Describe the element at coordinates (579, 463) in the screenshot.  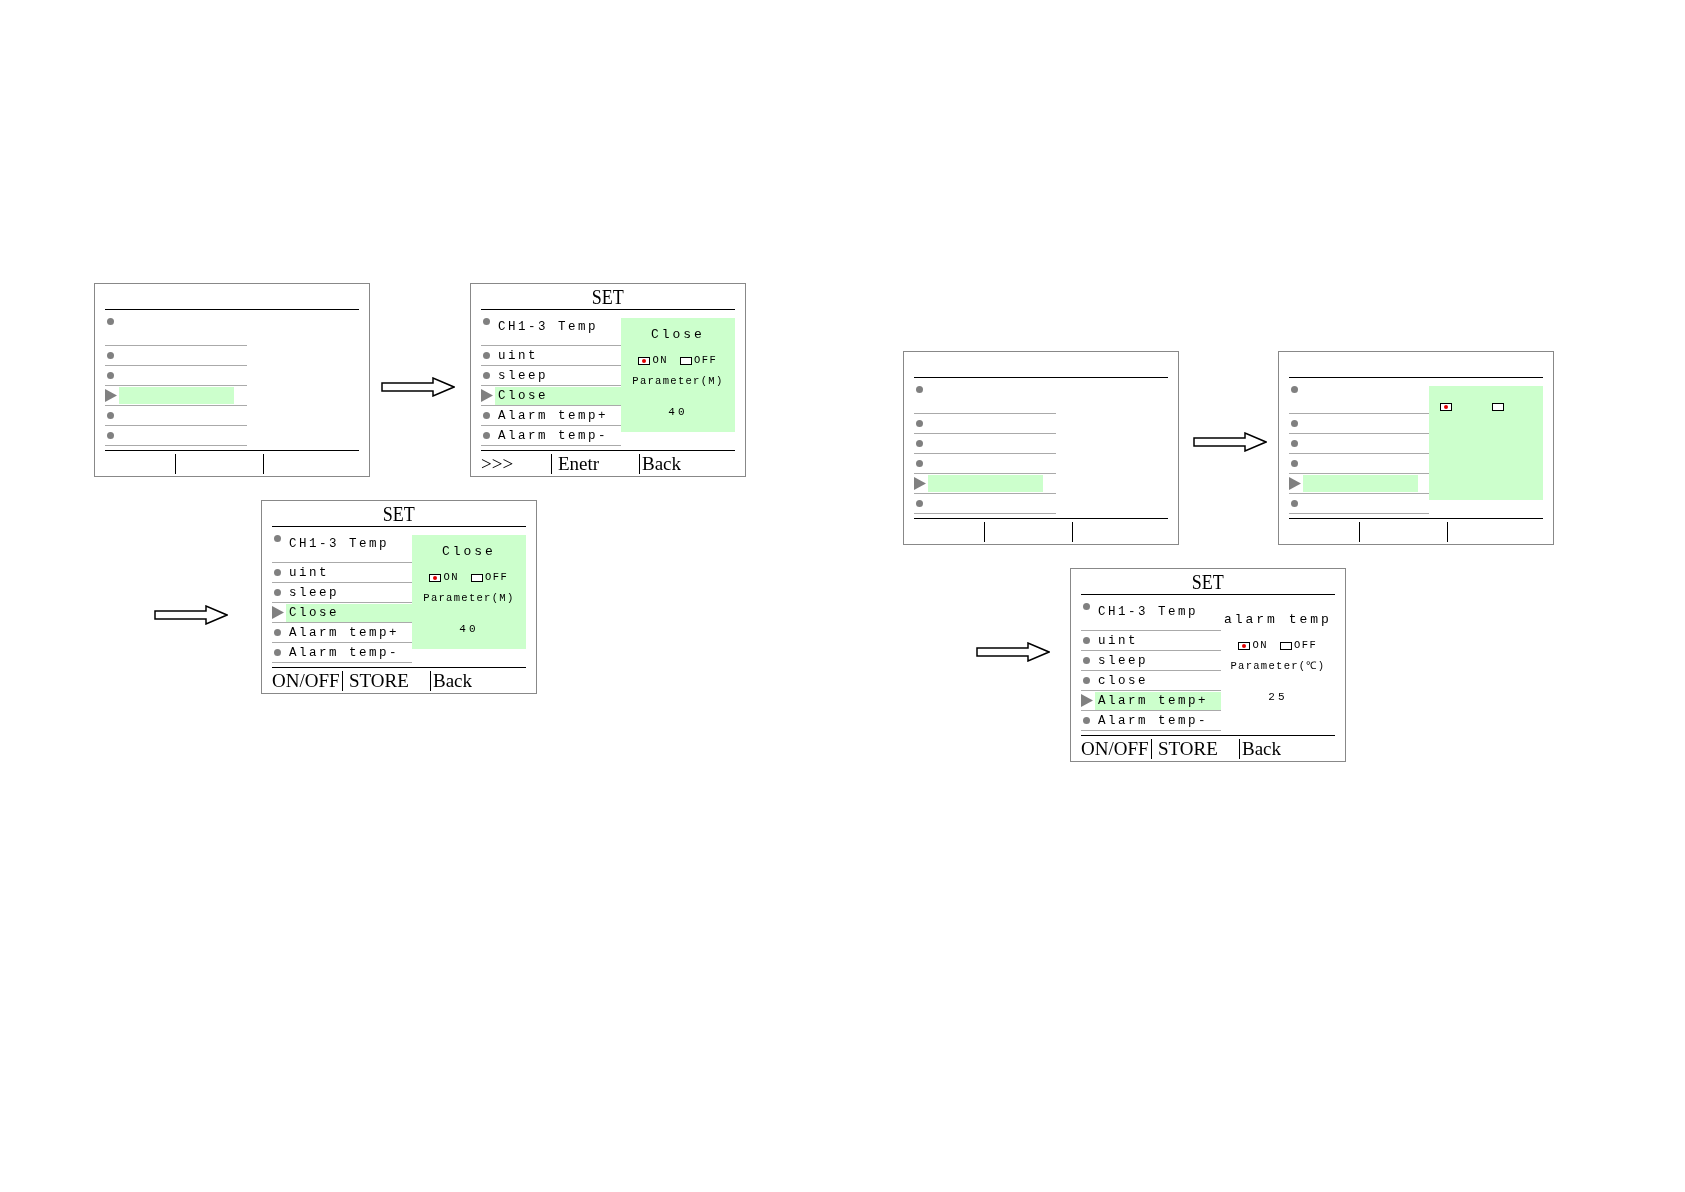
I see `softkey-label: Enetr` at that location.